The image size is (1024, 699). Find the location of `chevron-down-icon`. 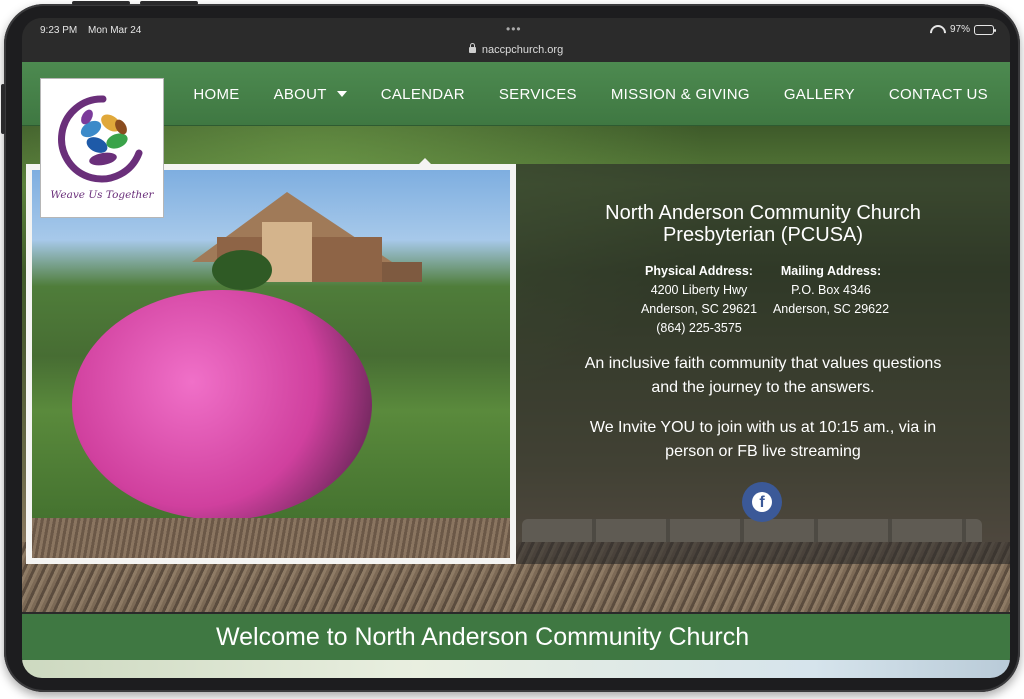

chevron-down-icon is located at coordinates (341, 94).